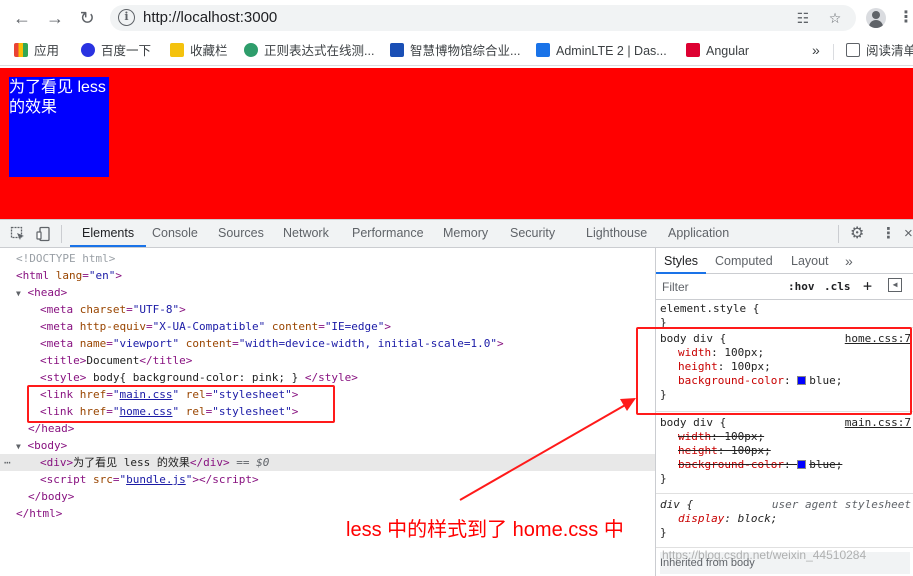 The height and width of the screenshot is (576, 913). Describe the element at coordinates (908, 233) in the screenshot. I see `close-devtools-icon: ×` at that location.